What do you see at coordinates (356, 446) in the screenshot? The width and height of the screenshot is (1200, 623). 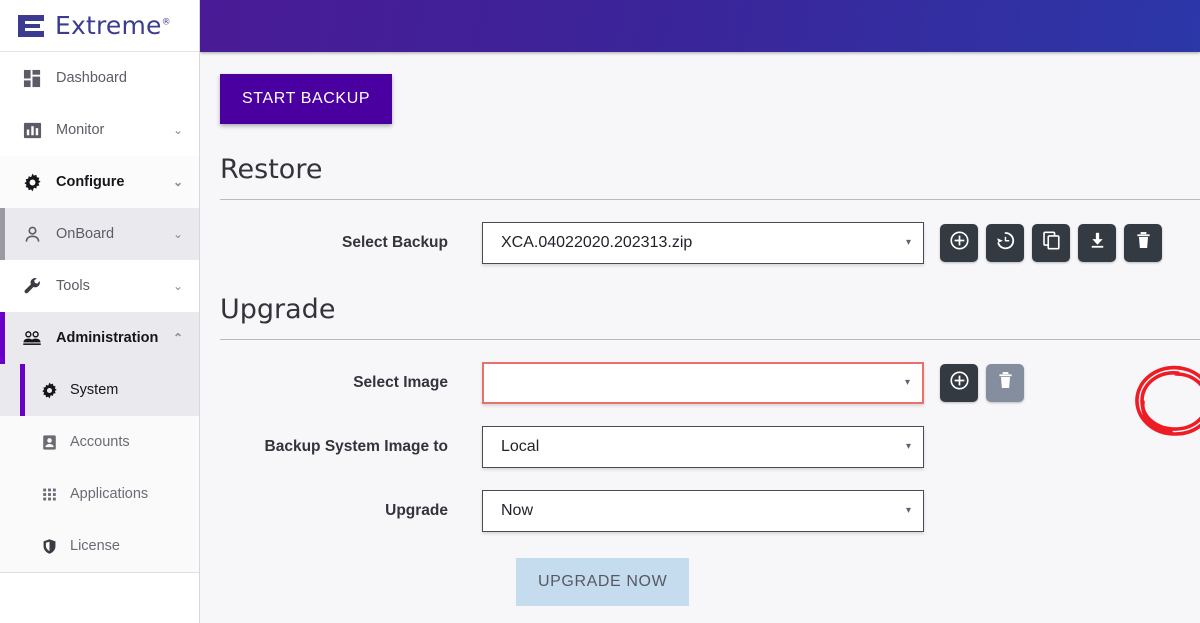 I see `backup-system-image-to-label: Backup System Image to` at bounding box center [356, 446].